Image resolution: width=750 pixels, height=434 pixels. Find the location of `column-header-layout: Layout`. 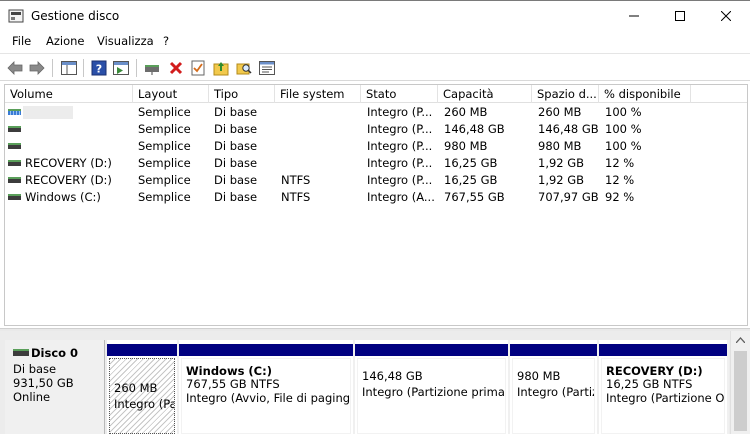

column-header-layout: Layout is located at coordinates (171, 94).